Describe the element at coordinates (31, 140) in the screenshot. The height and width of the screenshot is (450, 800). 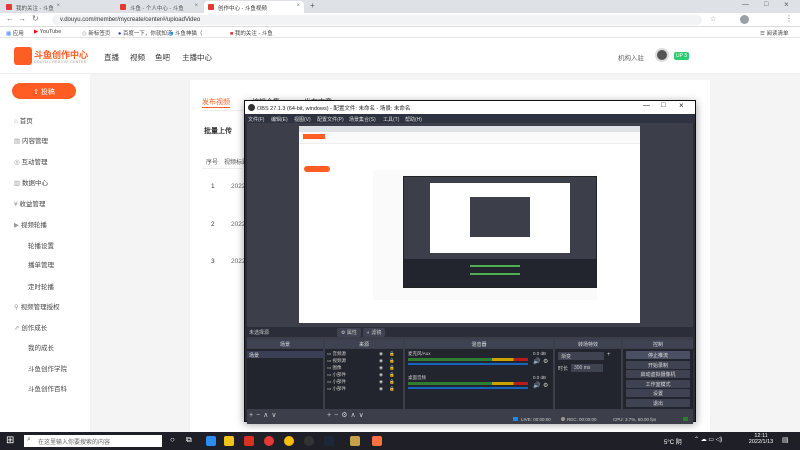
I see `sidebar-item: ▤ 内容管理` at that location.